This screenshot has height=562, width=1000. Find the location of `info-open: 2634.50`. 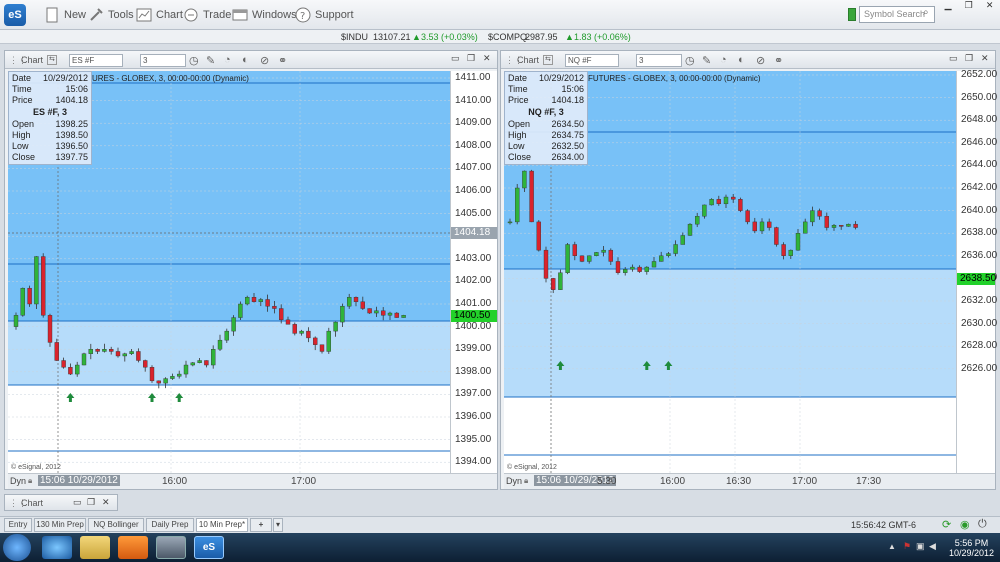

info-open: 2634.50 is located at coordinates (567, 124).